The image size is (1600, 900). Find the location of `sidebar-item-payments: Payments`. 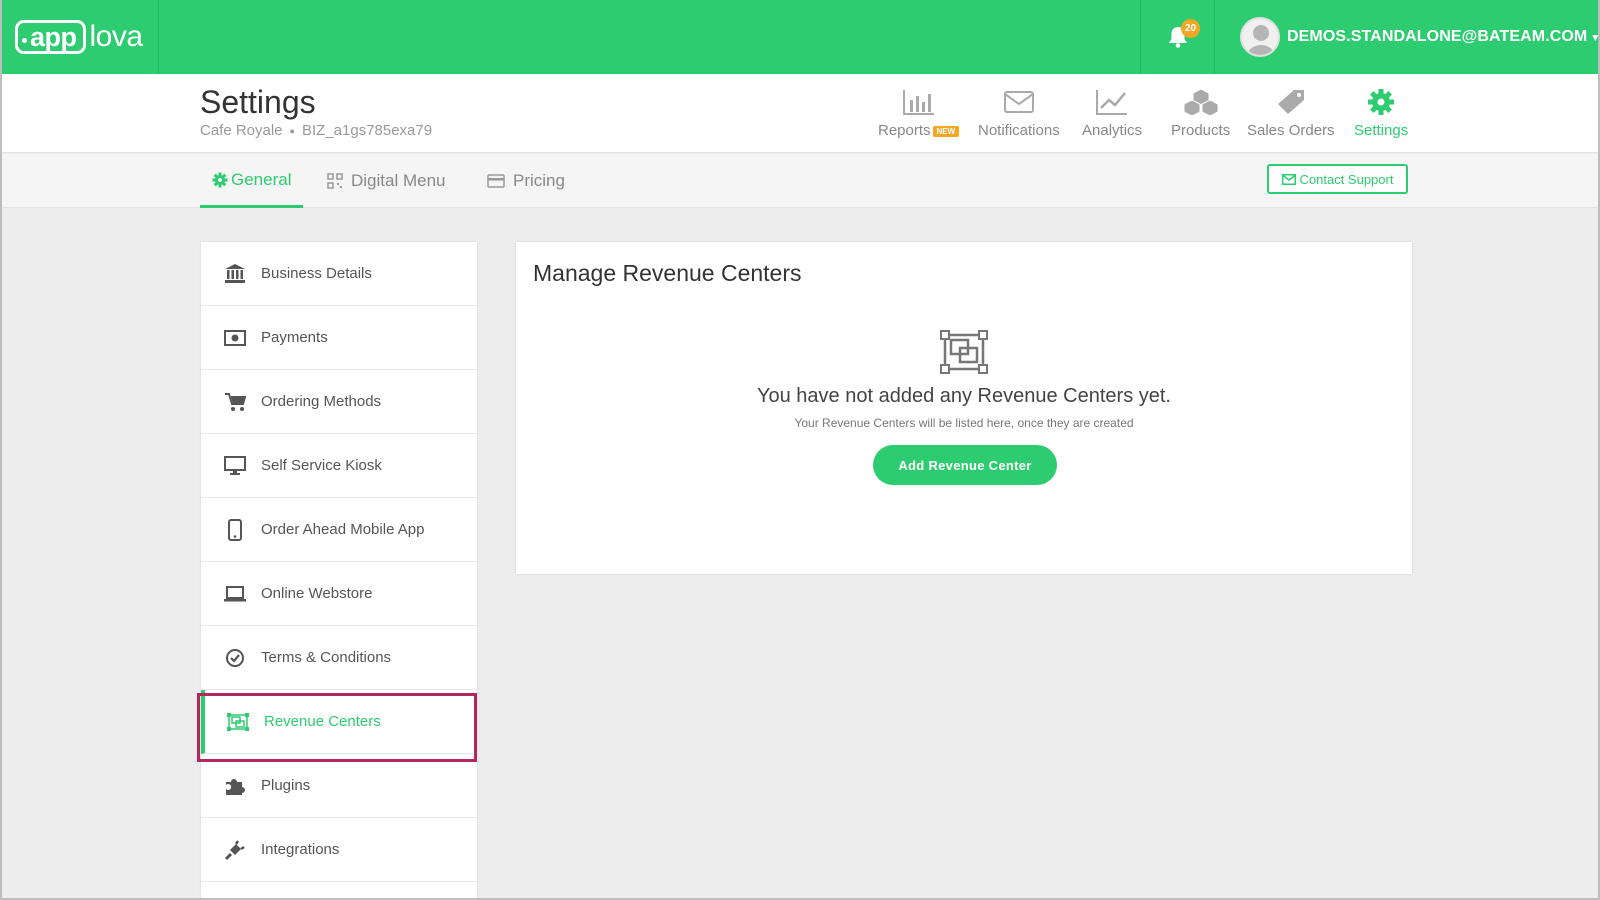

sidebar-item-payments: Payments is located at coordinates (339, 338).